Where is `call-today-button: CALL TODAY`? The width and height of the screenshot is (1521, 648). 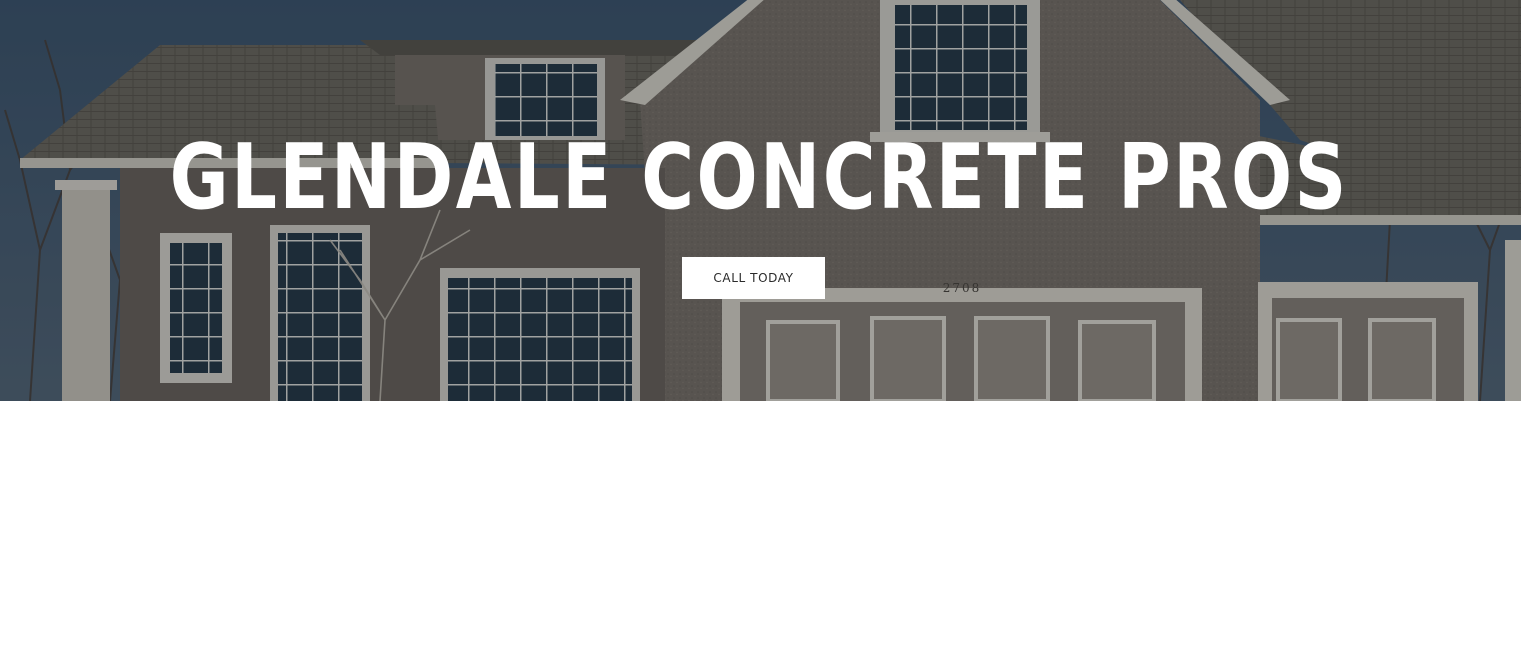
call-today-button: CALL TODAY is located at coordinates (753, 278).